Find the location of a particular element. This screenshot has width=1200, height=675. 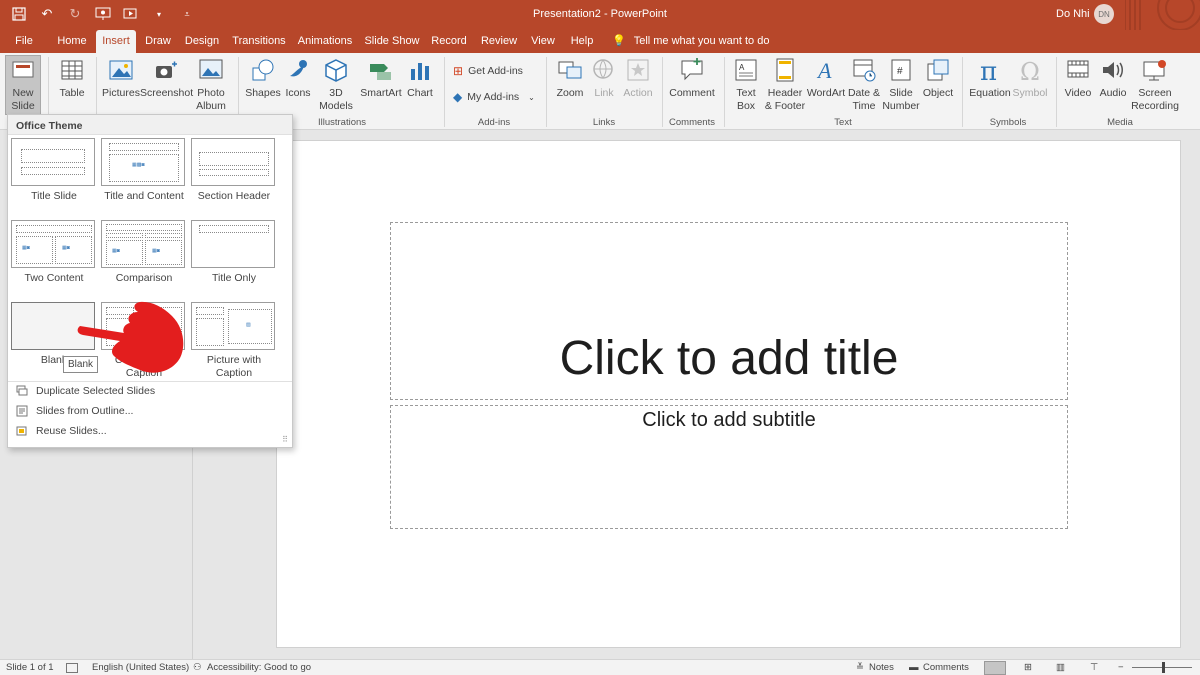

slide-number-icon: # is located at coordinates (901, 70).